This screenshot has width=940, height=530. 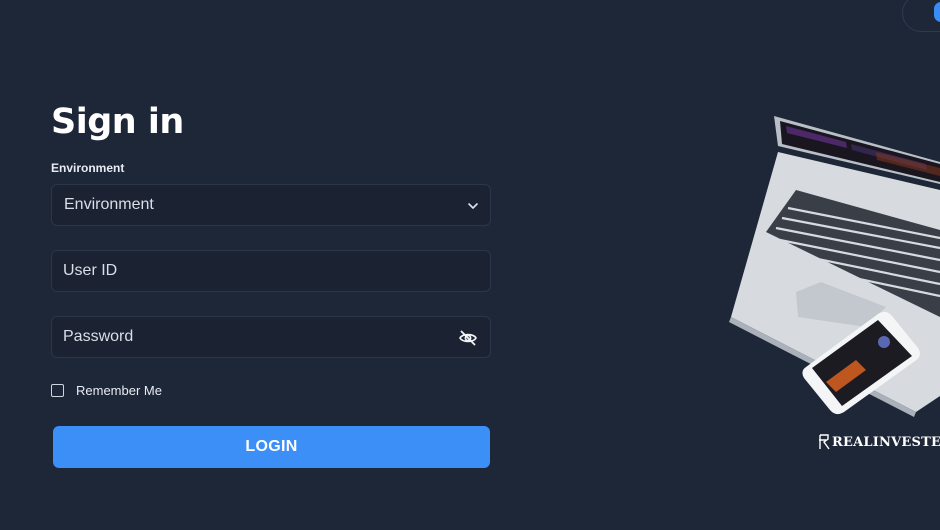 What do you see at coordinates (109, 204) in the screenshot?
I see `environment-select-value: Environment` at bounding box center [109, 204].